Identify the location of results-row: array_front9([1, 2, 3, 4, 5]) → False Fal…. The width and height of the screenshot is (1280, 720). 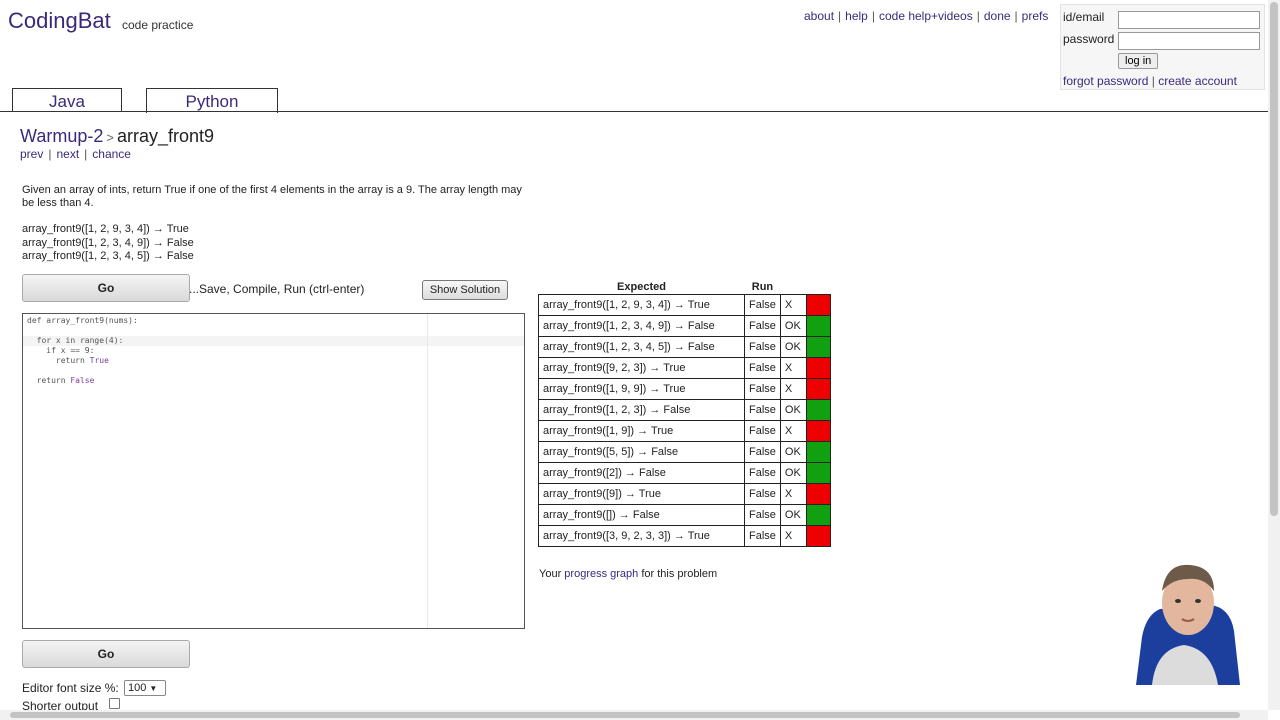
(684, 347).